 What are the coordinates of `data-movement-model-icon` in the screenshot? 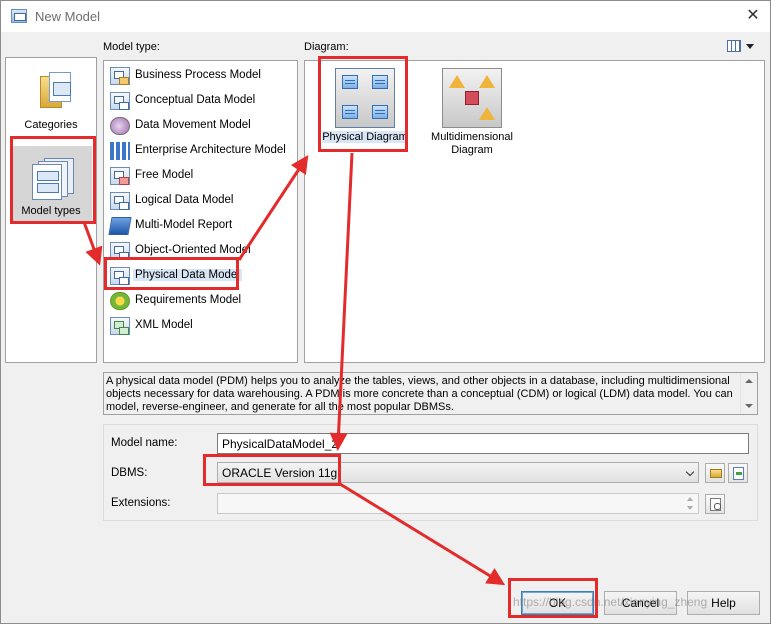 It's located at (120, 126).